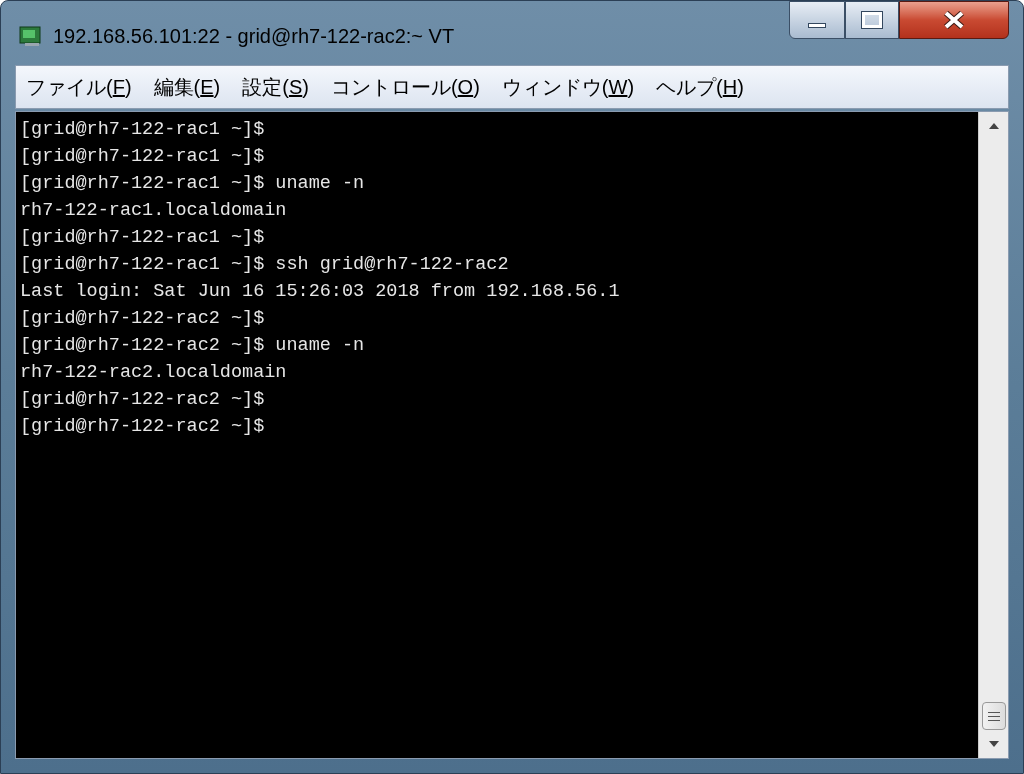  I want to click on terminal-line: [grid@rh7-122-rac1 ~]$ uname -n, so click(192, 184).